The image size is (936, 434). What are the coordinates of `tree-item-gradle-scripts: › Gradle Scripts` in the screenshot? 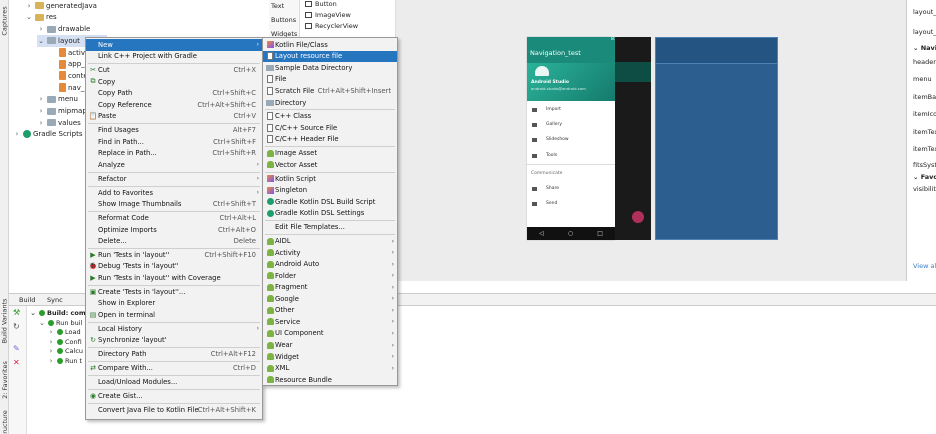 It's located at (47, 135).